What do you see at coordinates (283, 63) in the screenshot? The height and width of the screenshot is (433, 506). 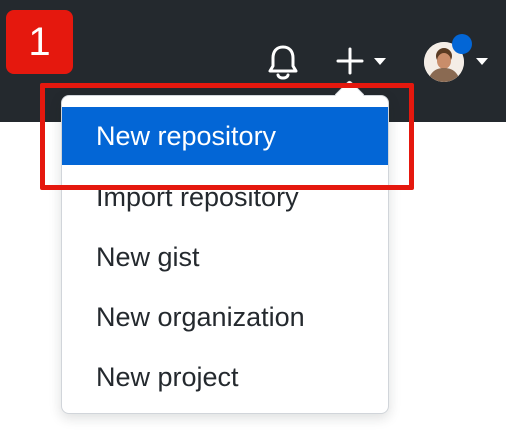 I see `bell-icon` at bounding box center [283, 63].